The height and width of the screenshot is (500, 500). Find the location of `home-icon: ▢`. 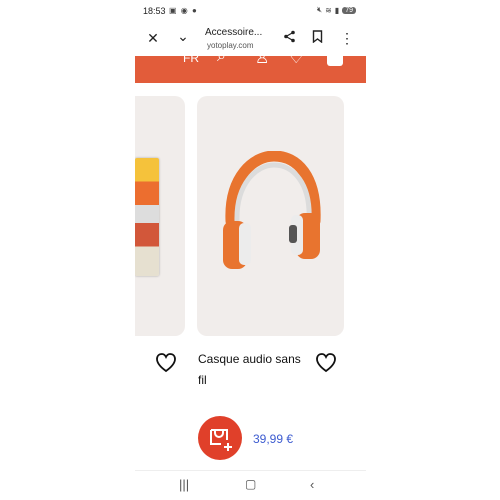

home-icon: ▢ is located at coordinates (250, 484).